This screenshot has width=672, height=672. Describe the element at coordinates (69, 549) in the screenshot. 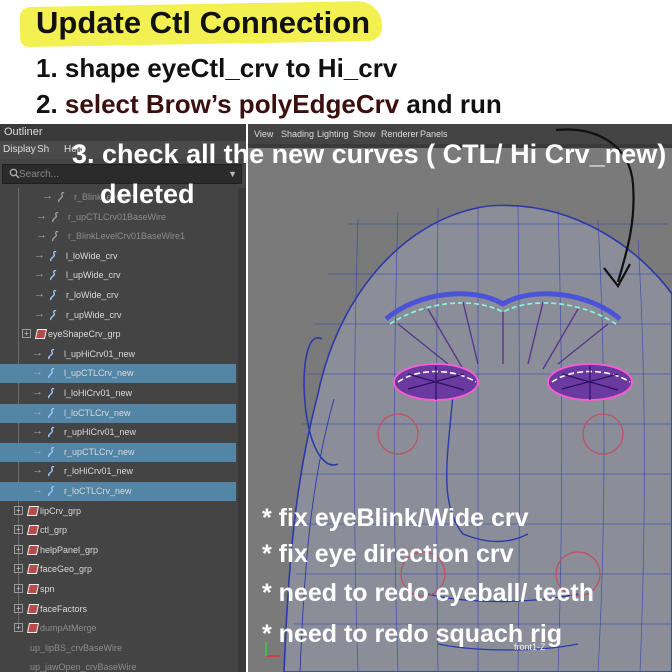

I see `outliner-item-label: helpPanel_grp` at that location.